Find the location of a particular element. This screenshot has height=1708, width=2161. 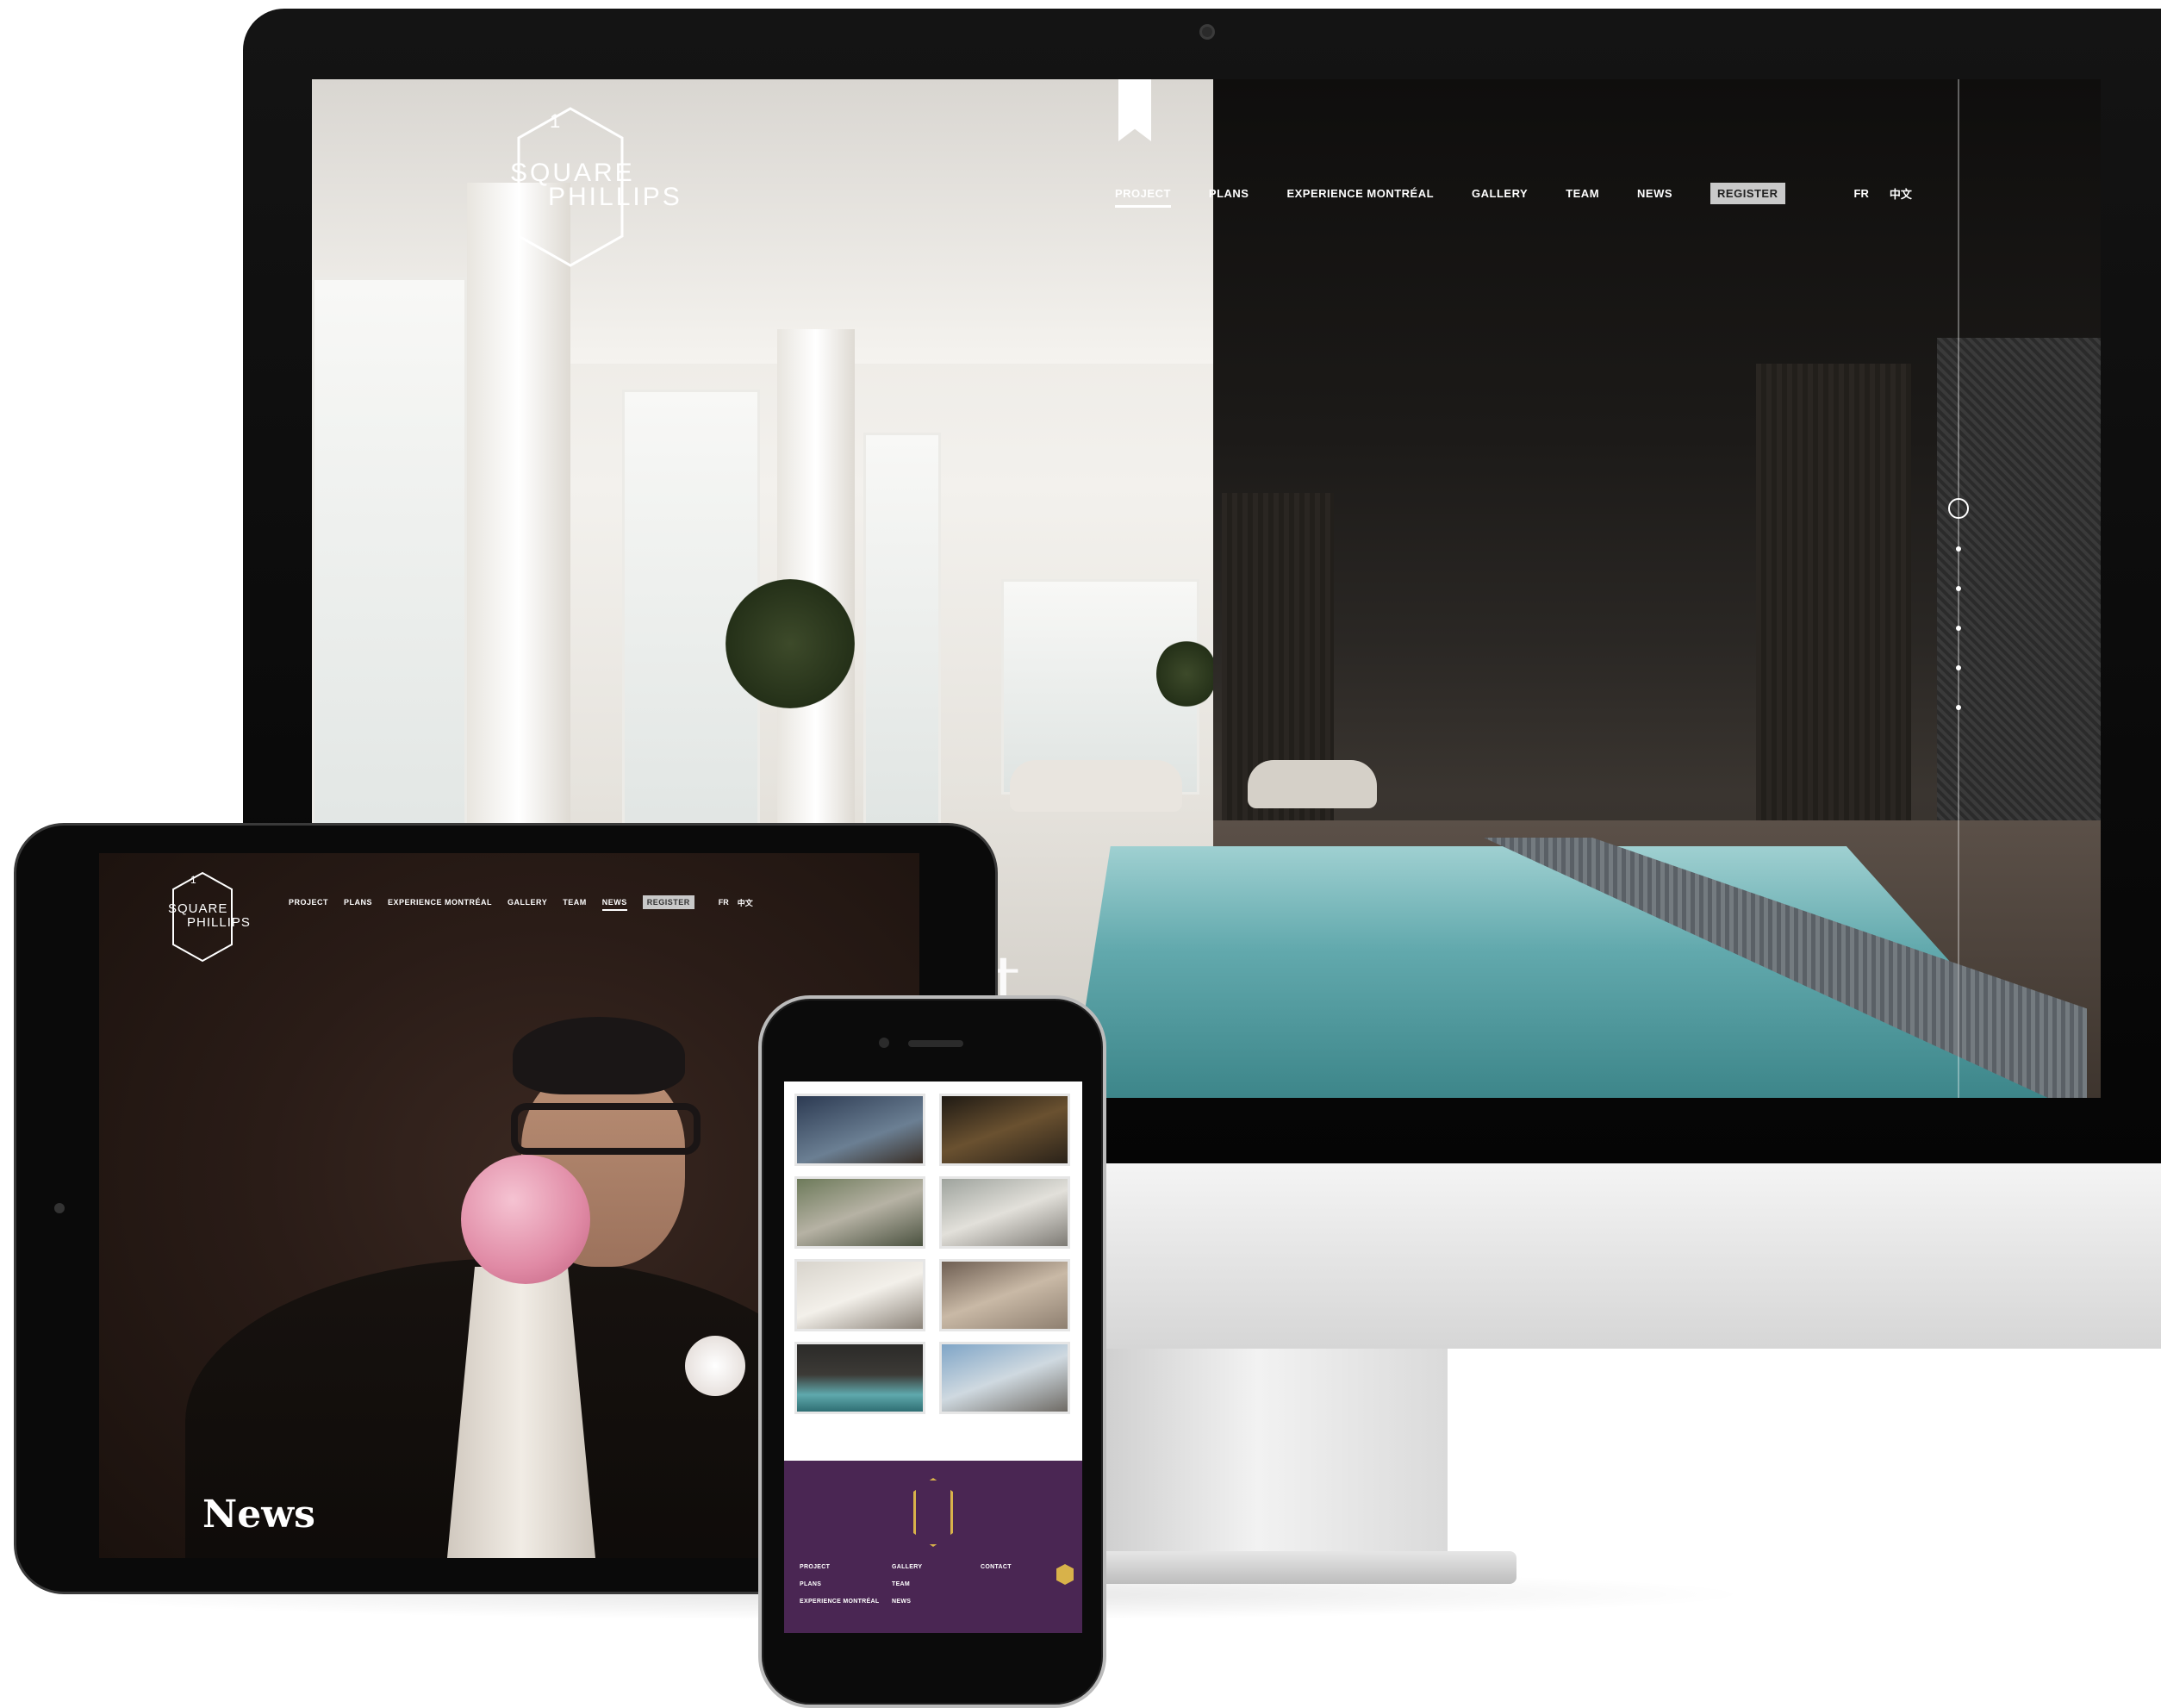

logo-line-1: SQUARE is located at coordinates (198, 908).